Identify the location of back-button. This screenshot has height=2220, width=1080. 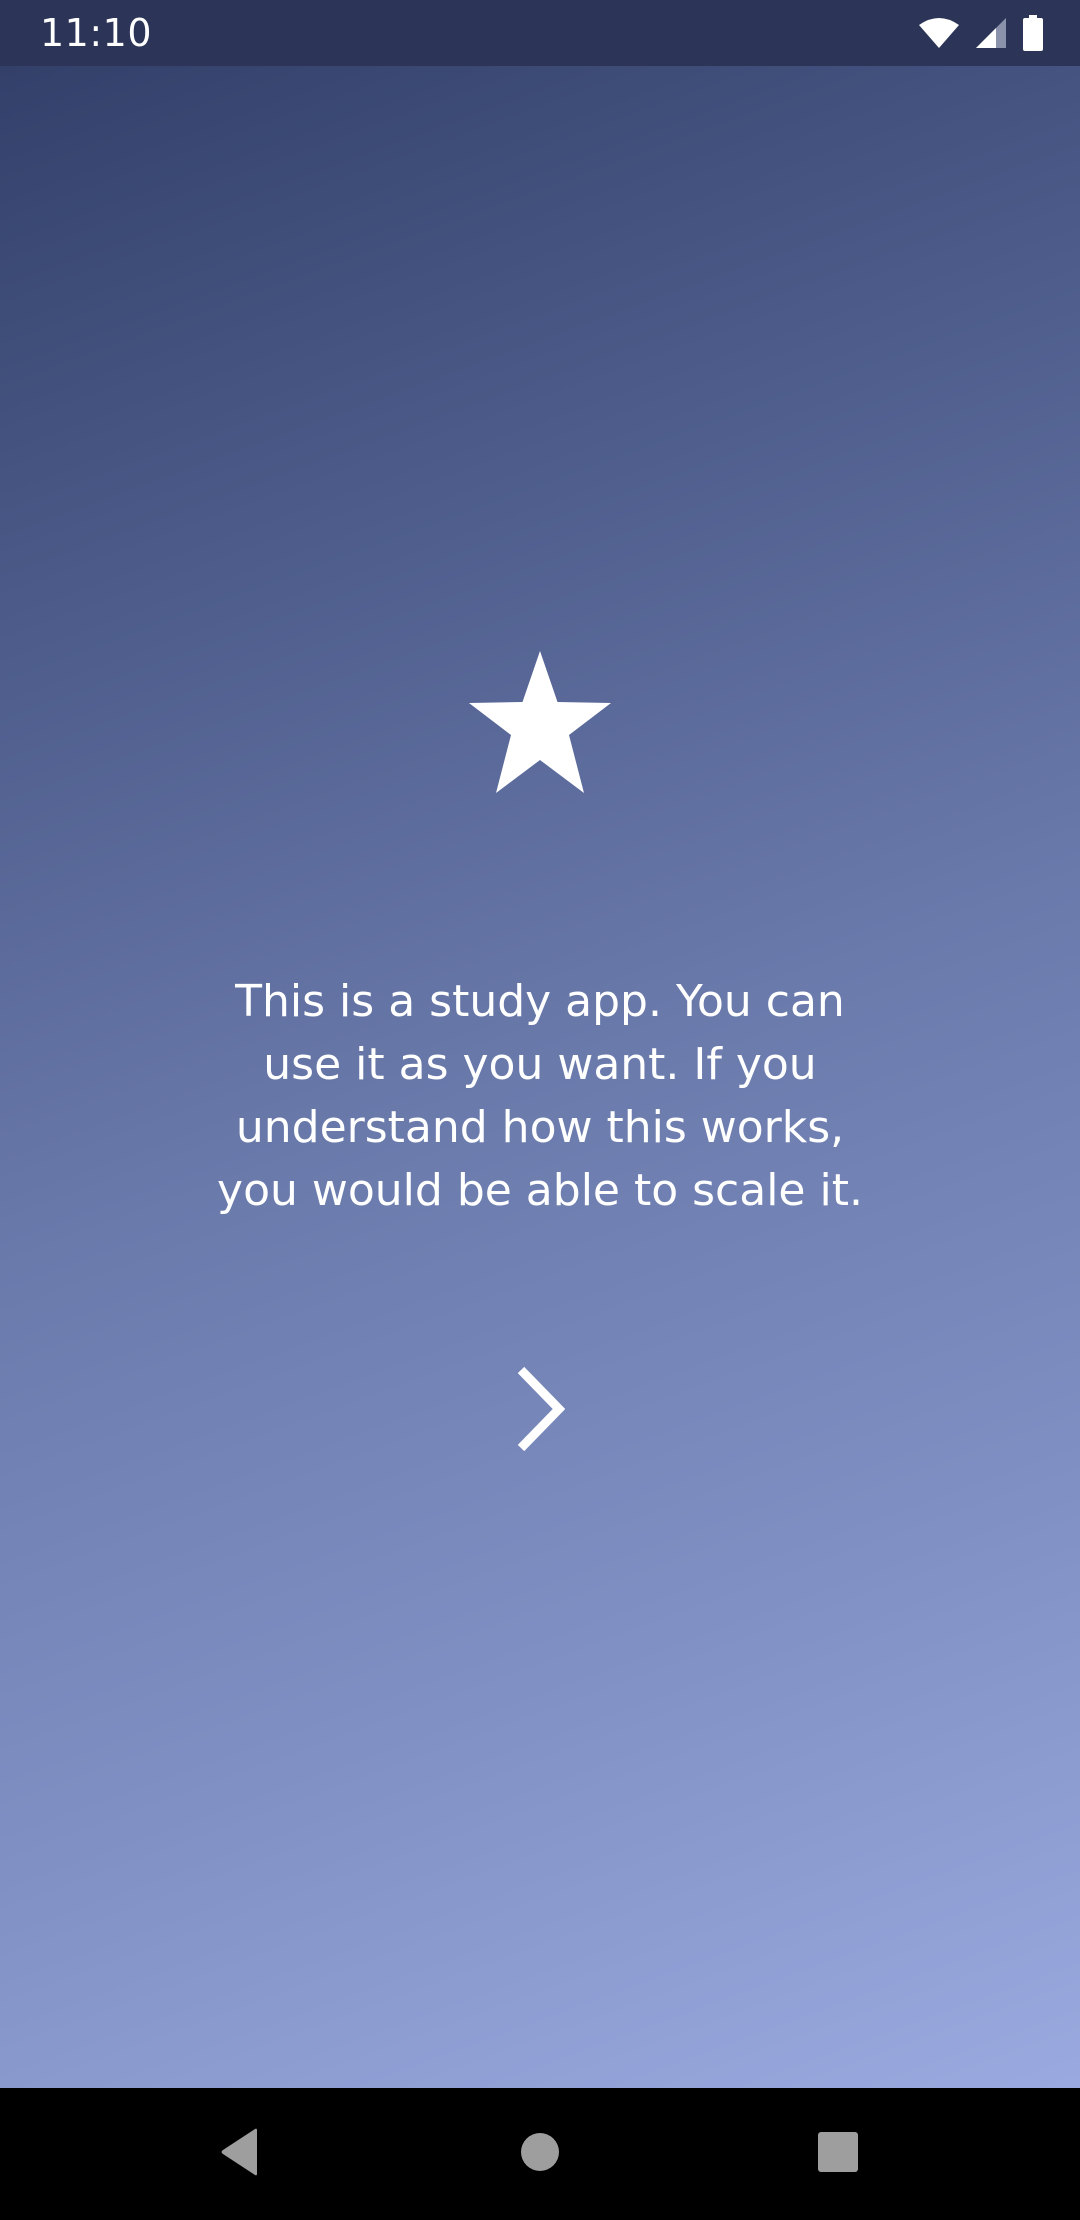
(240, 2154).